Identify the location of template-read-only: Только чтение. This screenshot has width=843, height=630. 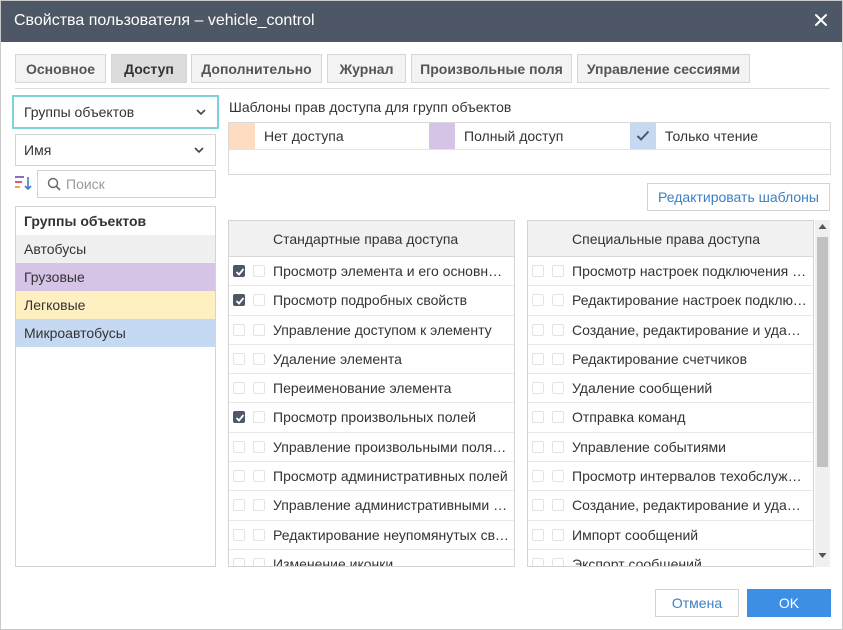
(694, 136).